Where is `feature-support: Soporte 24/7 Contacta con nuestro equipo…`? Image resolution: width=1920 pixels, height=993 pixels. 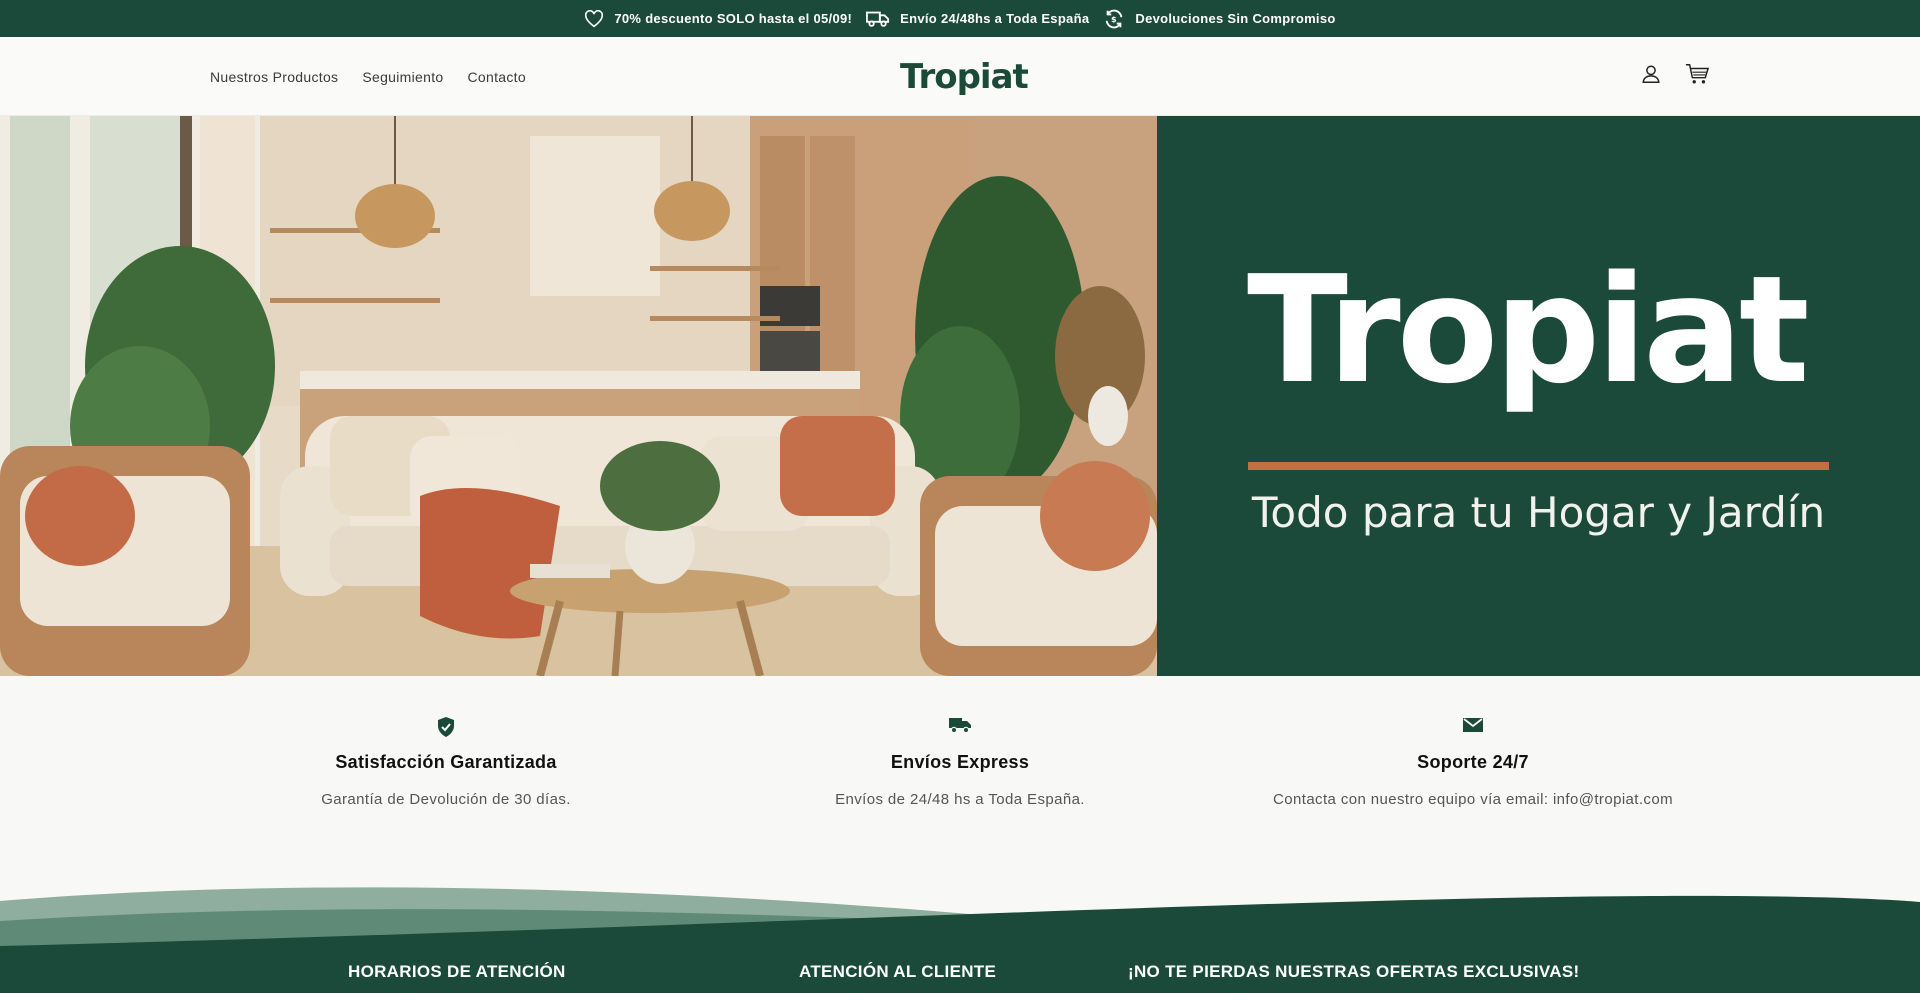 feature-support: Soporte 24/7 Contacta con nuestro equipo… is located at coordinates (1473, 762).